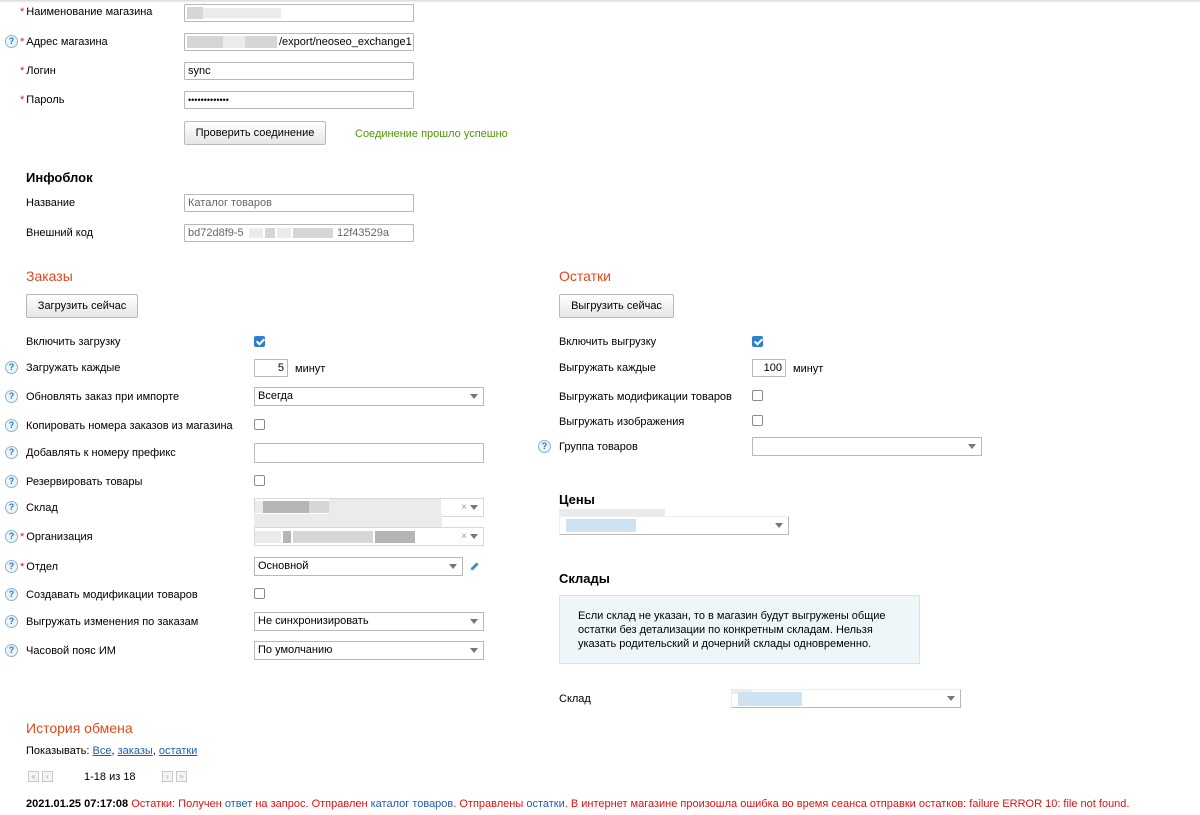 The image size is (1200, 815). What do you see at coordinates (181, 776) in the screenshot?
I see `last-page-icon: »` at bounding box center [181, 776].